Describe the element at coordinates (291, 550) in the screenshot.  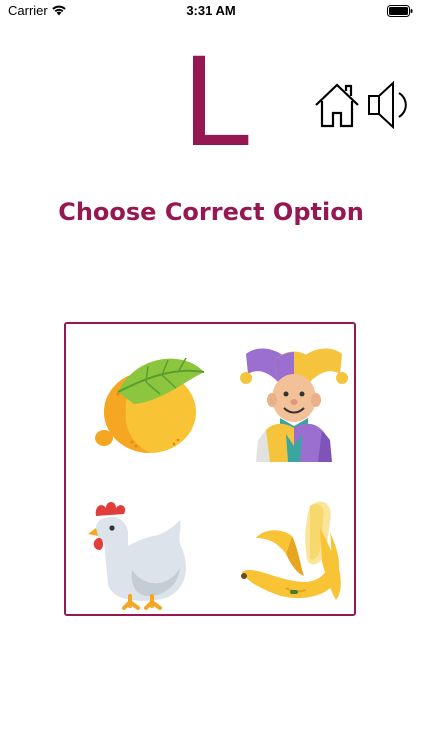
I see `banana-icon` at that location.